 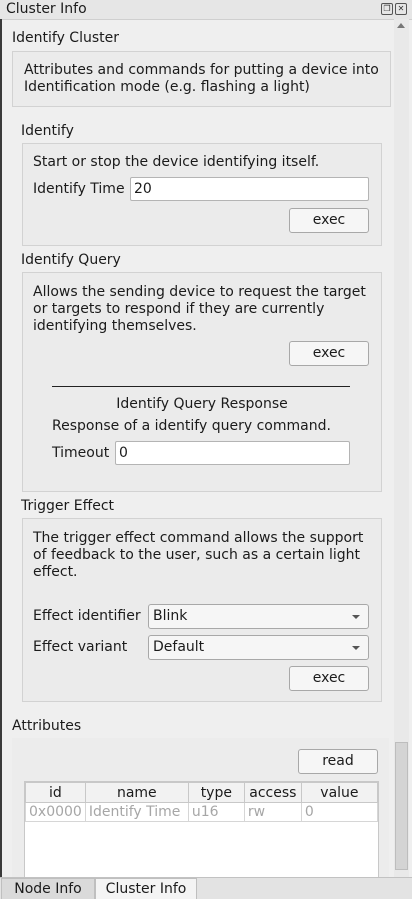 I want to click on response-divider, so click(x=201, y=386).